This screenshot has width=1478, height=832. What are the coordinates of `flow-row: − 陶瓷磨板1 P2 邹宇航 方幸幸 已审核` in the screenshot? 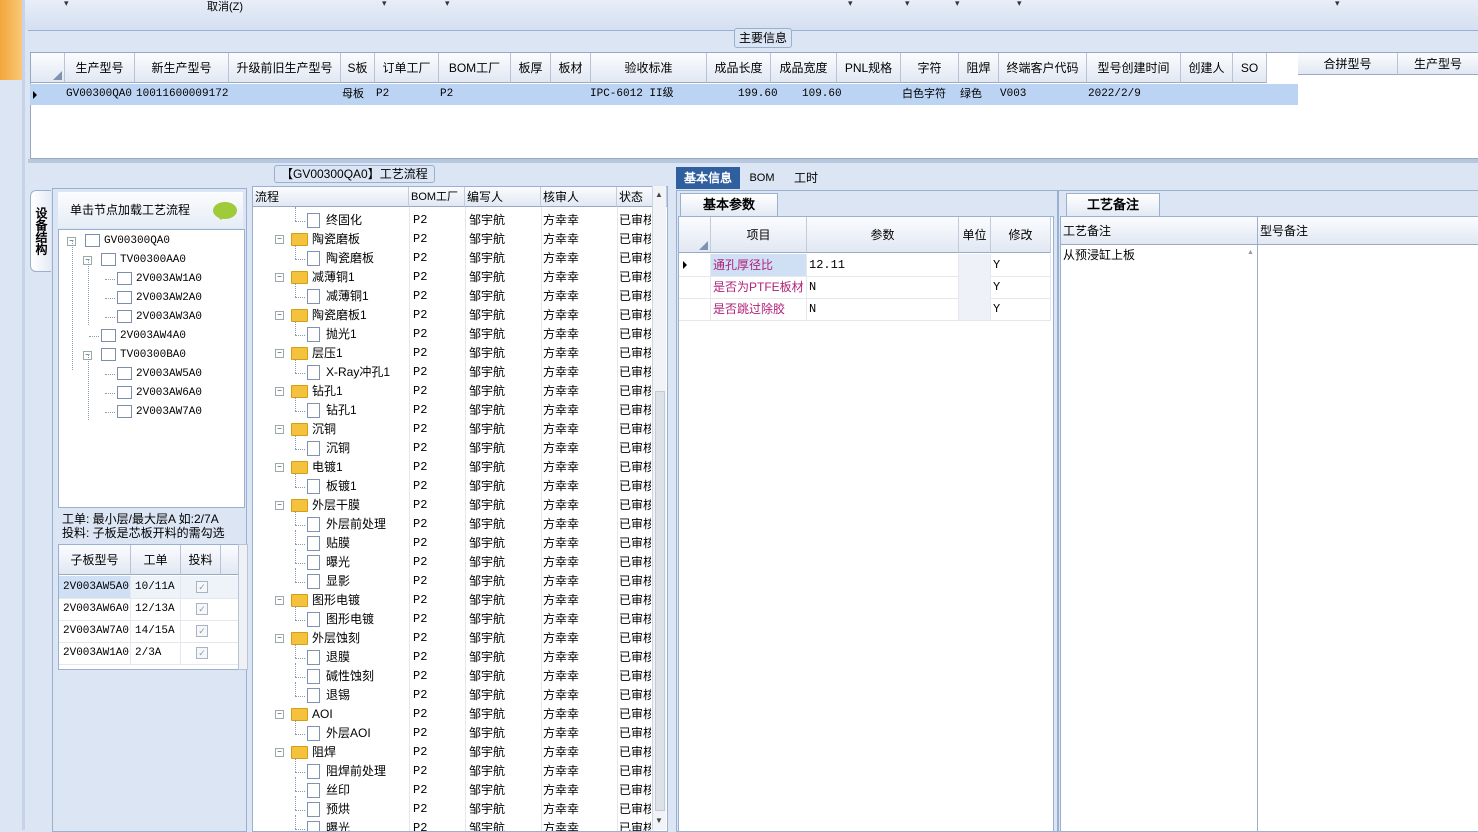 It's located at (453, 315).